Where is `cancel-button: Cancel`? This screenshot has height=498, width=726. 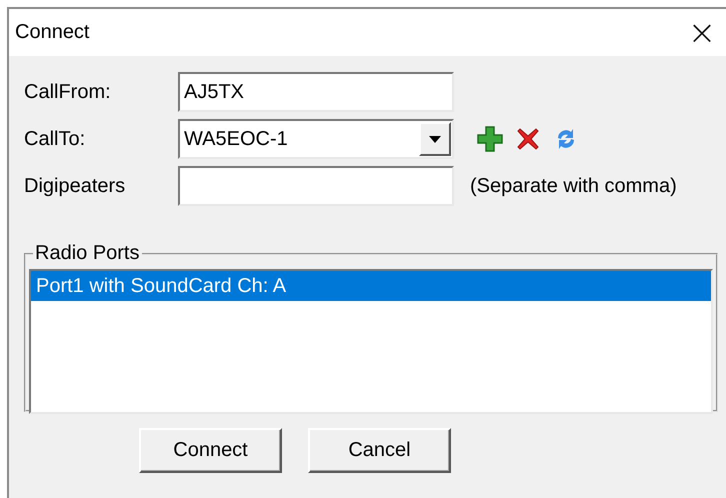 cancel-button: Cancel is located at coordinates (379, 450).